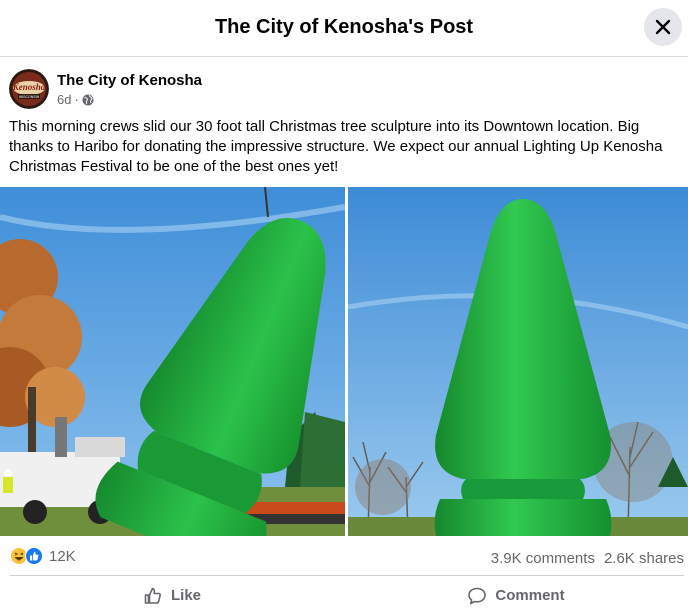 This screenshot has width=688, height=611. I want to click on post-time: 6d, so click(64, 99).